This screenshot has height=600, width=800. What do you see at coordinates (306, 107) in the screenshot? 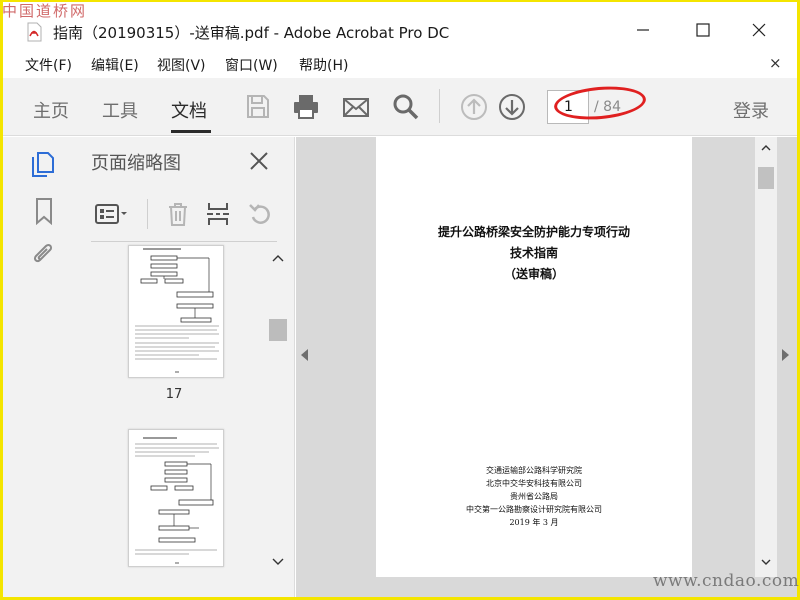
I see `print-icon` at bounding box center [306, 107].